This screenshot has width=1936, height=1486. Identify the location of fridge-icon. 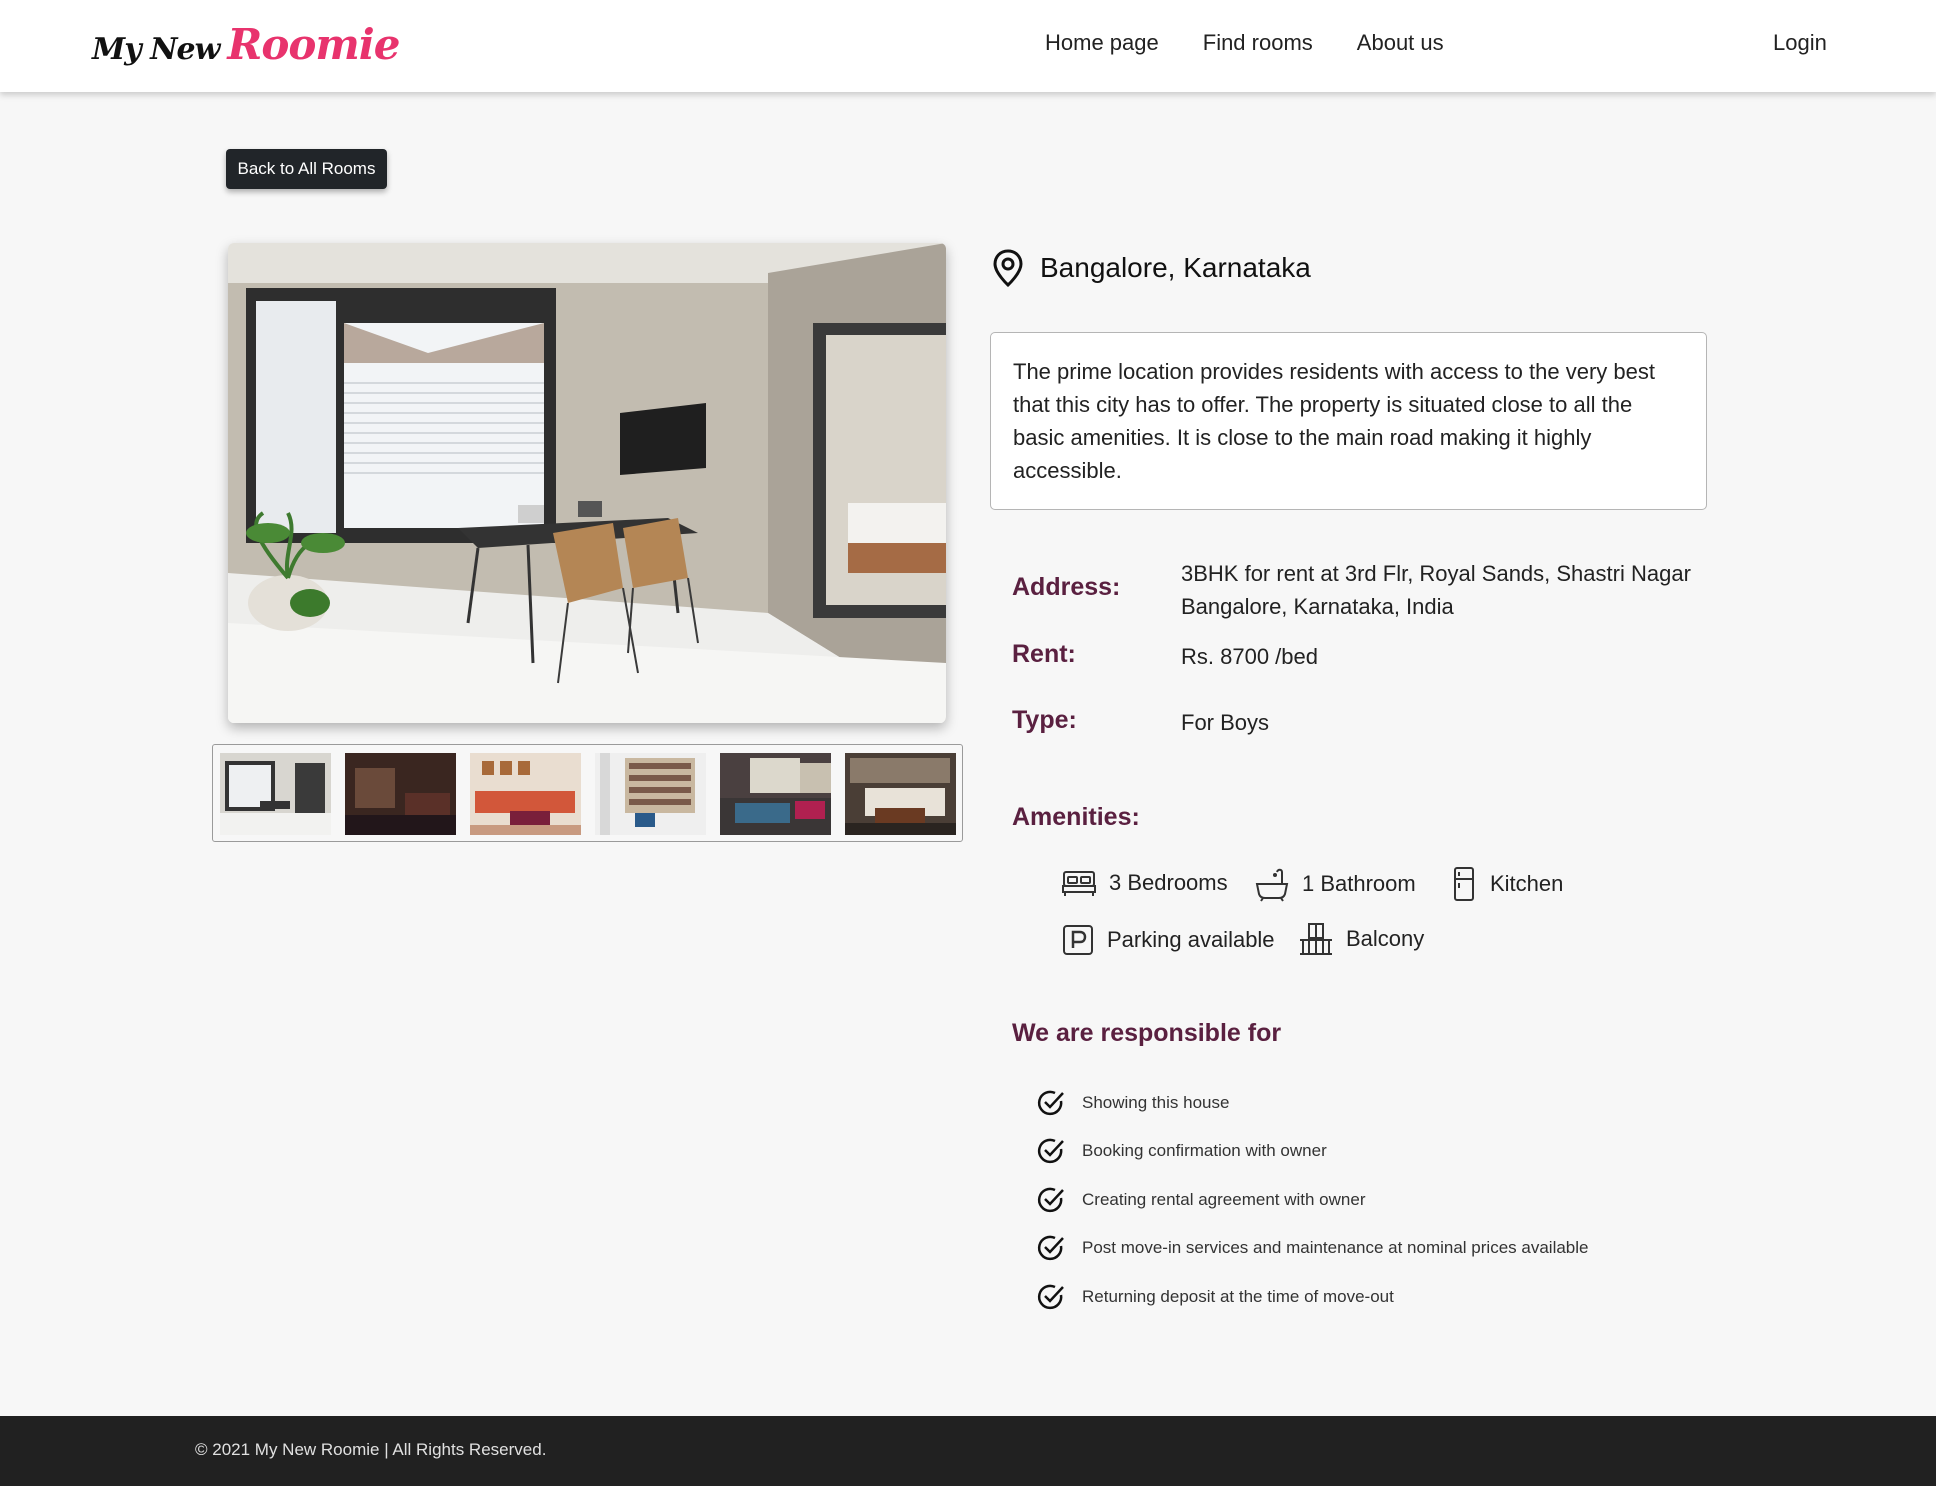
(1464, 884).